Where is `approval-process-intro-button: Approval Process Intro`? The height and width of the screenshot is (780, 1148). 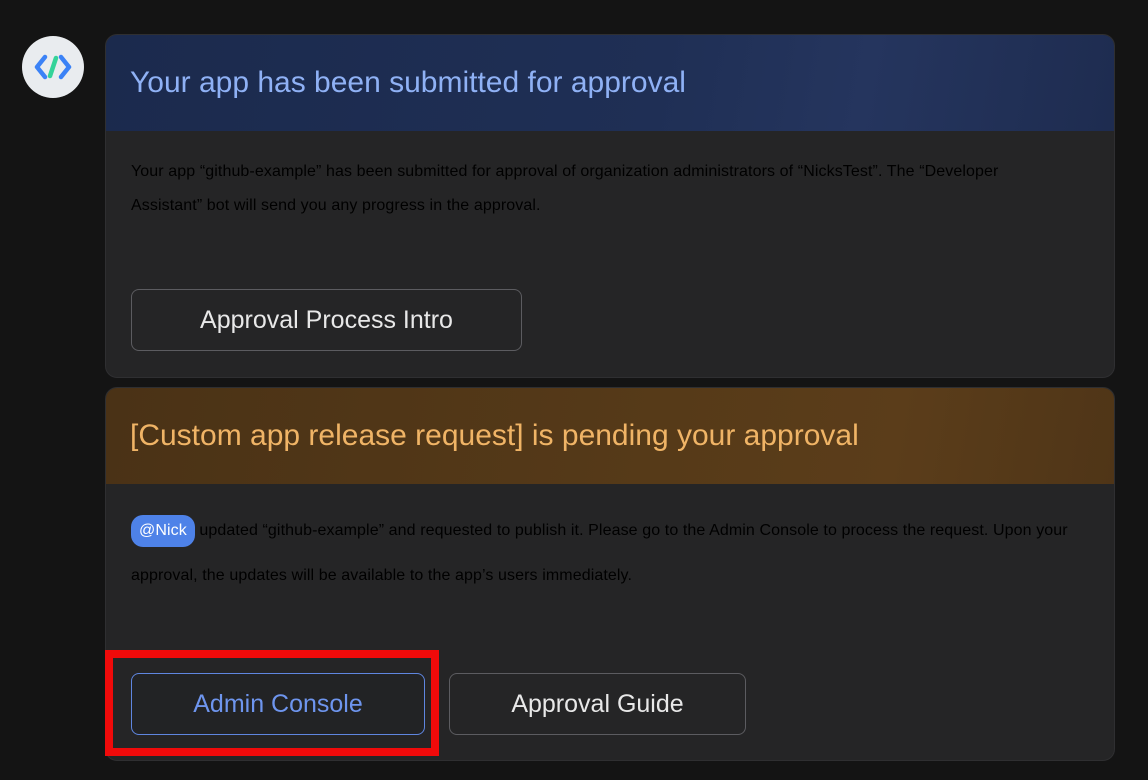
approval-process-intro-button: Approval Process Intro is located at coordinates (326, 320).